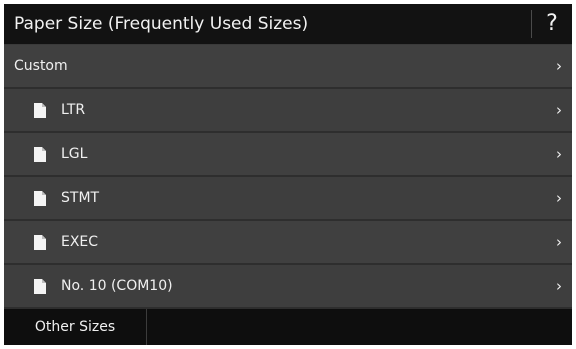  Describe the element at coordinates (288, 243) in the screenshot. I see `list-item-exec: EXEC ›` at that location.